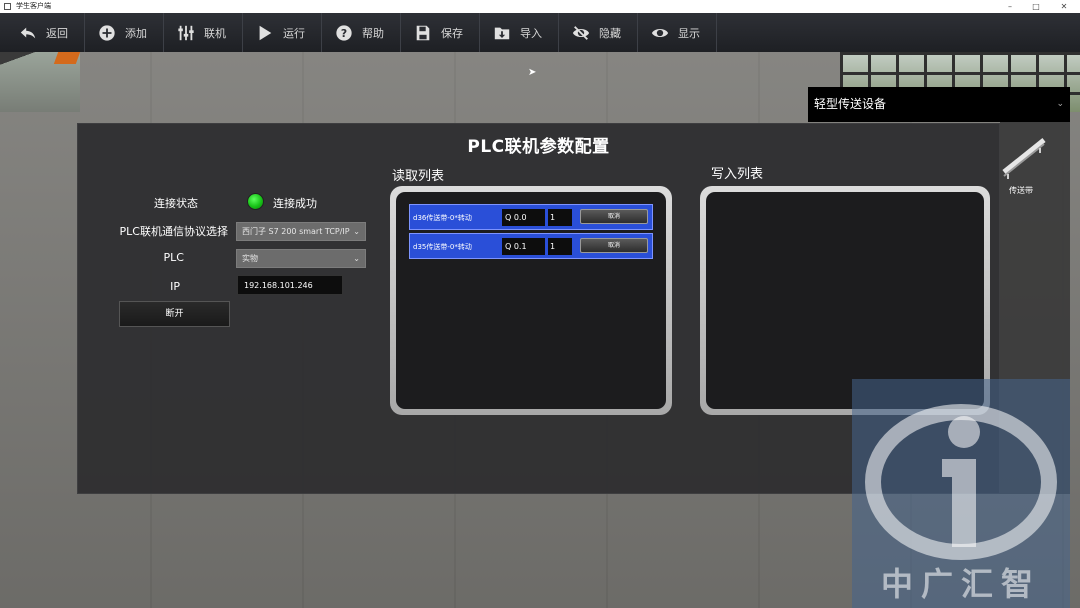 This screenshot has width=1080, height=608. What do you see at coordinates (186, 33) in the screenshot?
I see `equalizer-icon` at bounding box center [186, 33].